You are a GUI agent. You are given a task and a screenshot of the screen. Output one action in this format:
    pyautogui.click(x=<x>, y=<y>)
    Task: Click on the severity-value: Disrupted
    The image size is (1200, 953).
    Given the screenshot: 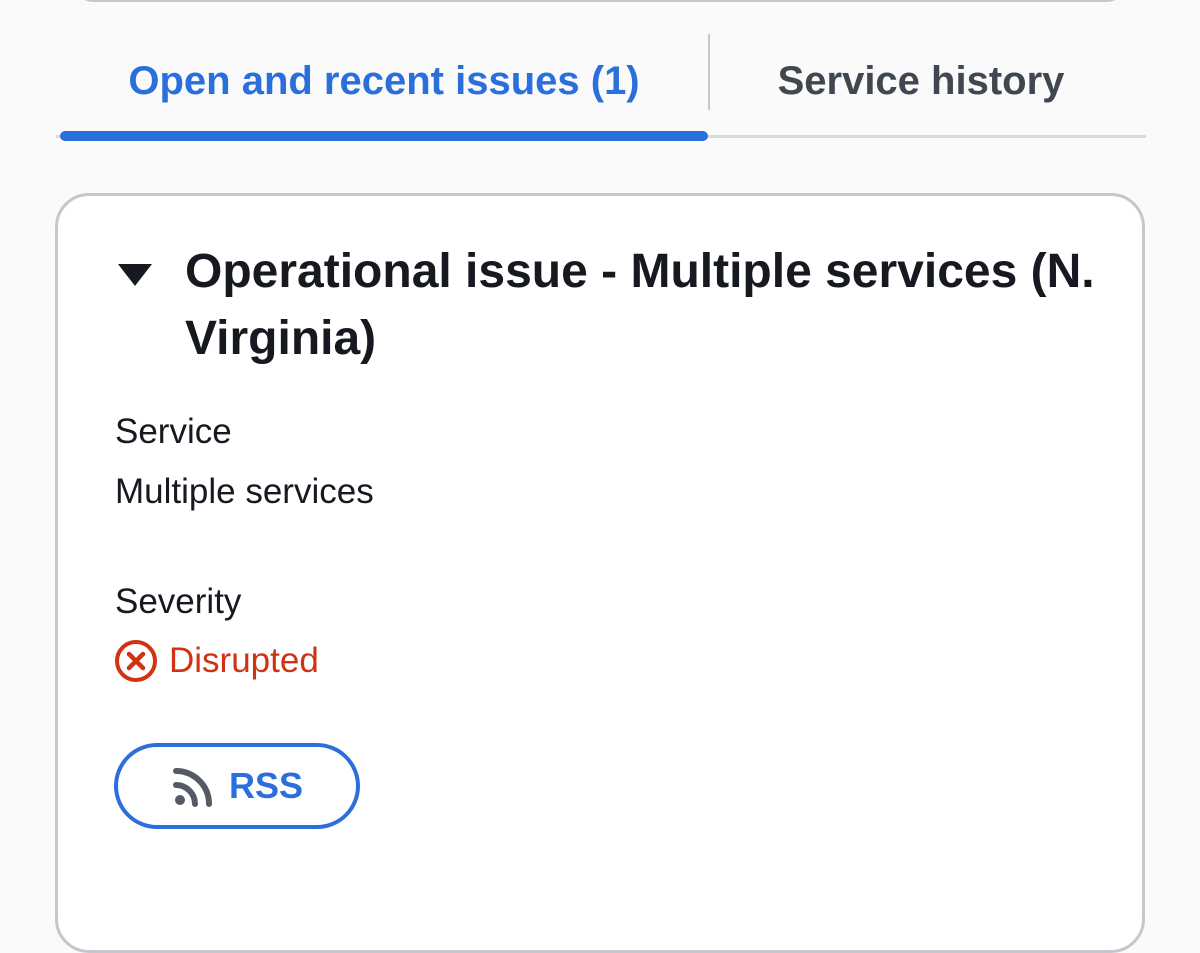 What is the action you would take?
    pyautogui.click(x=244, y=660)
    